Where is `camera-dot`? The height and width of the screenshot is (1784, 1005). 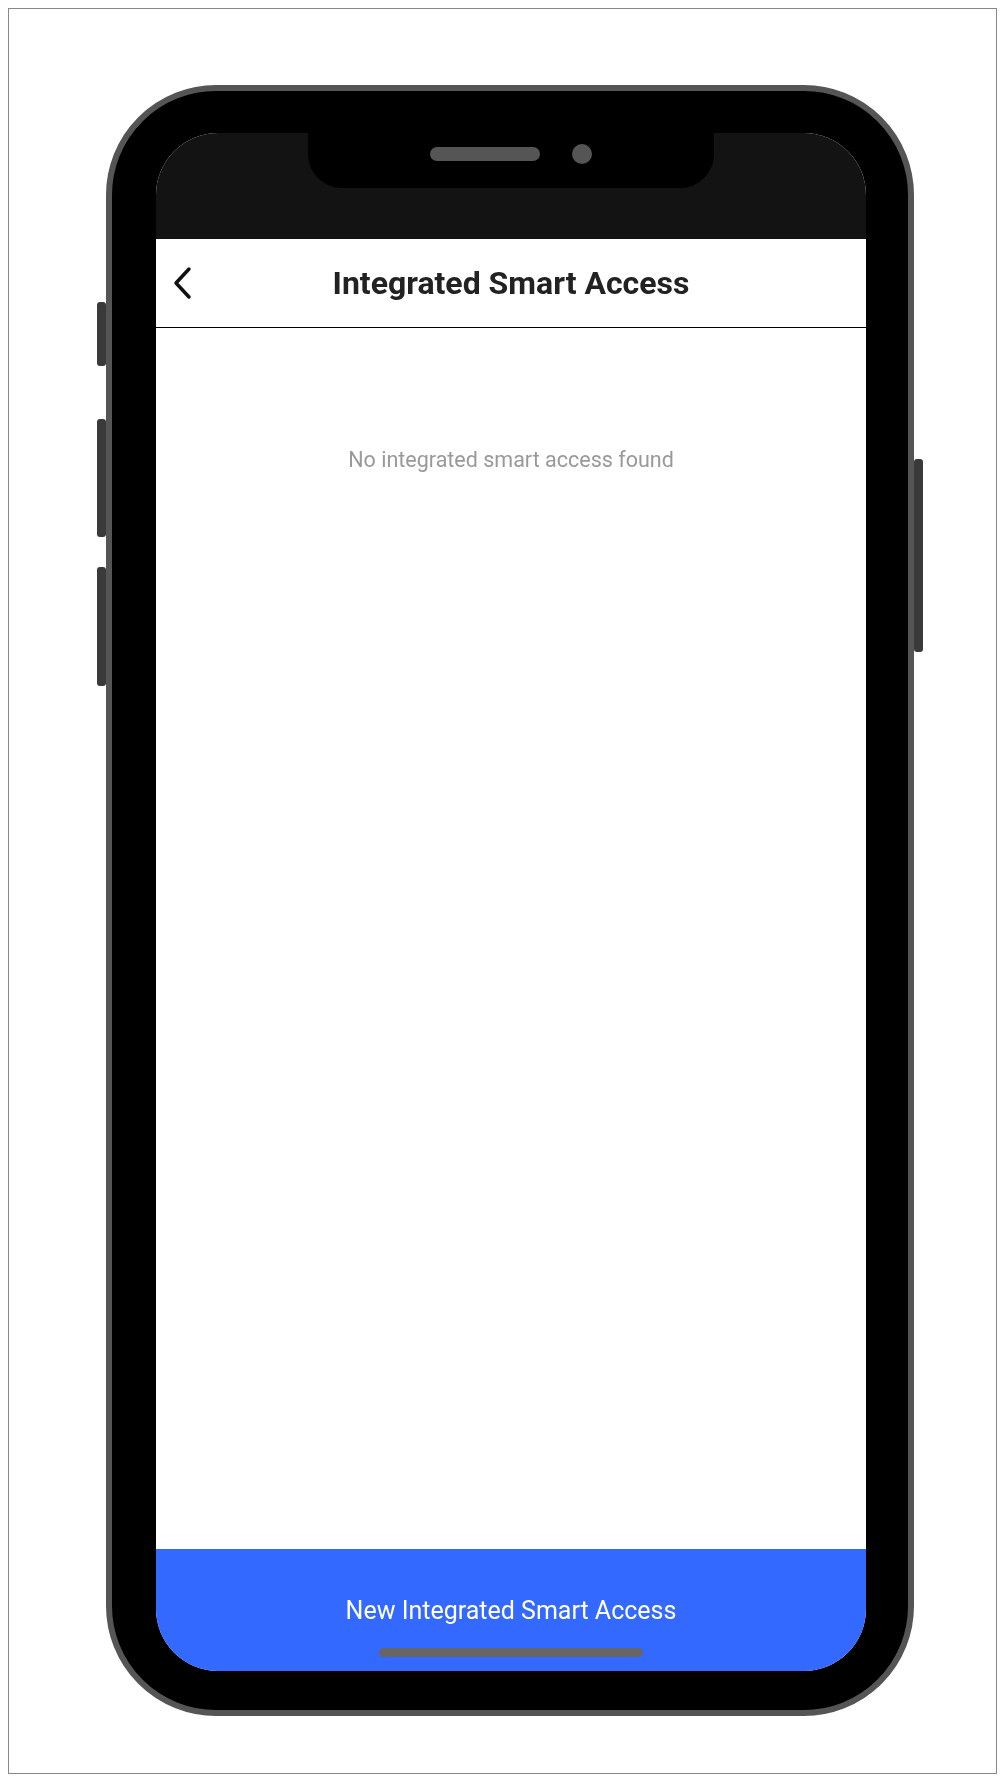 camera-dot is located at coordinates (582, 153).